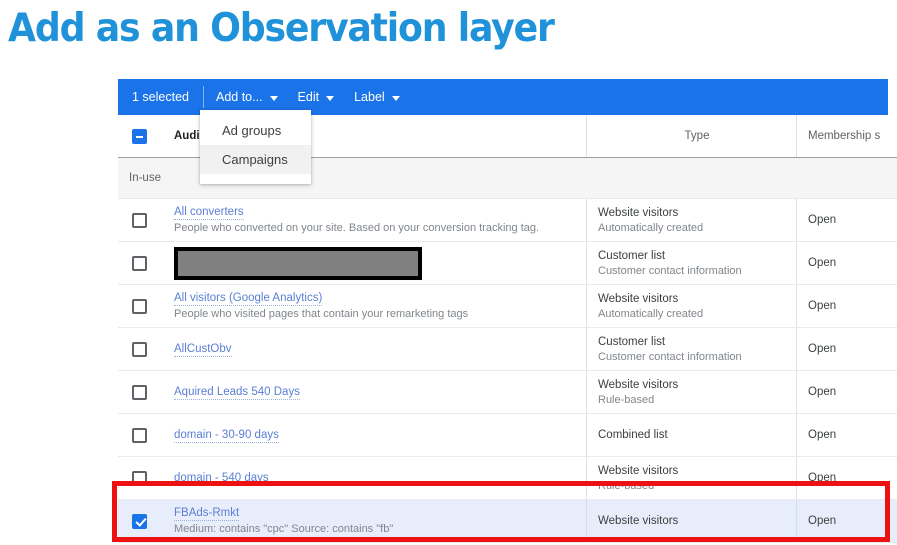 The image size is (897, 545). I want to click on audience-name-link: FBAds-Rmkt, so click(207, 513).